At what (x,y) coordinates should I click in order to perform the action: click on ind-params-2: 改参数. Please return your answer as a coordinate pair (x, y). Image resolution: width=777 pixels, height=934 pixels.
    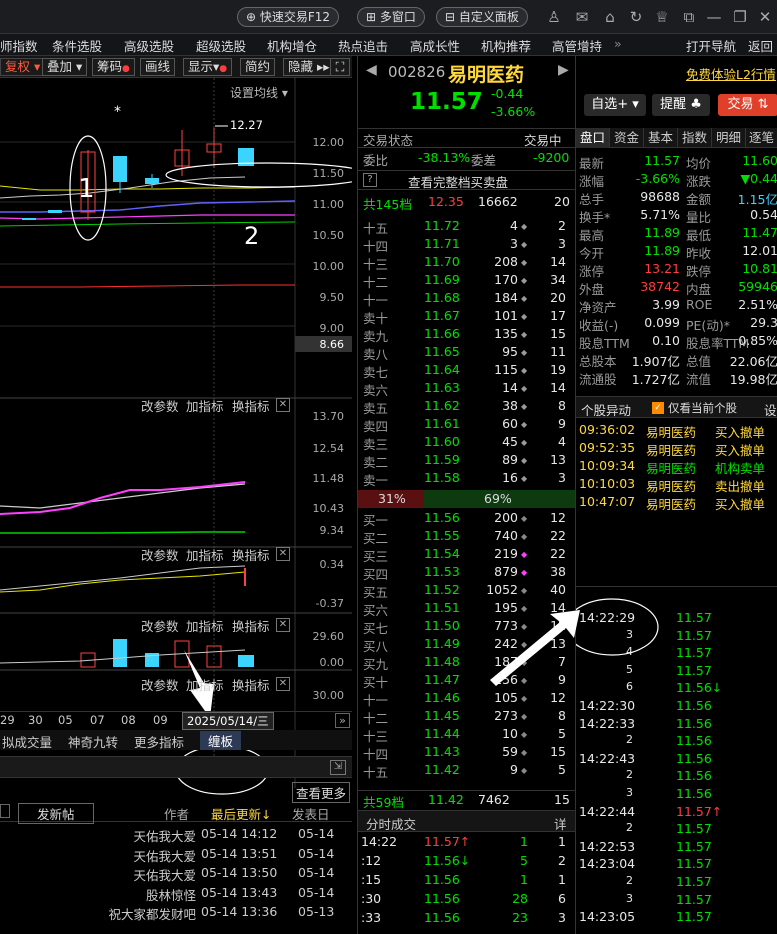
    Looking at the image, I should click on (160, 554).